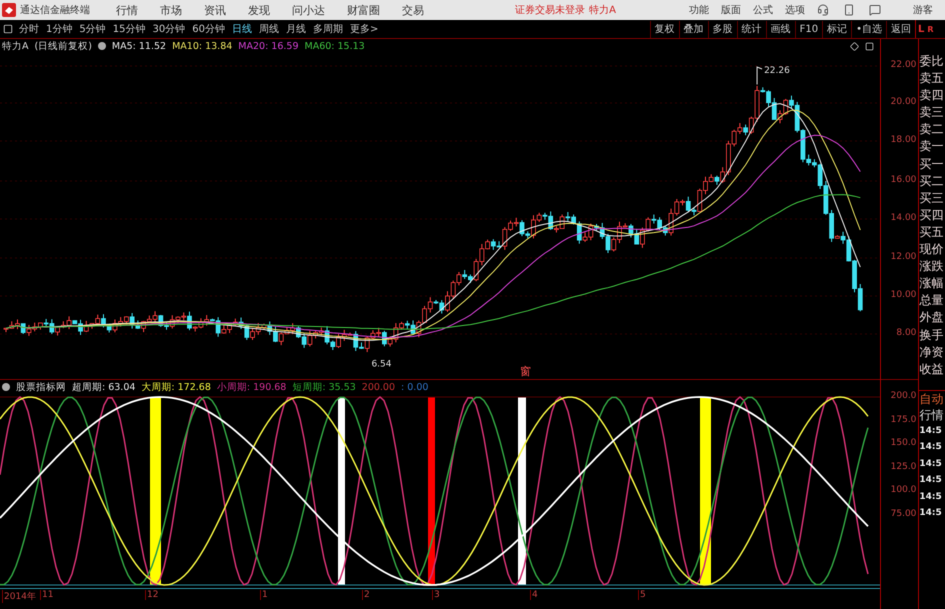 Image resolution: width=945 pixels, height=609 pixels. Describe the element at coordinates (176, 387) in the screenshot. I see `indicator-value: 大周期: 172.68` at that location.